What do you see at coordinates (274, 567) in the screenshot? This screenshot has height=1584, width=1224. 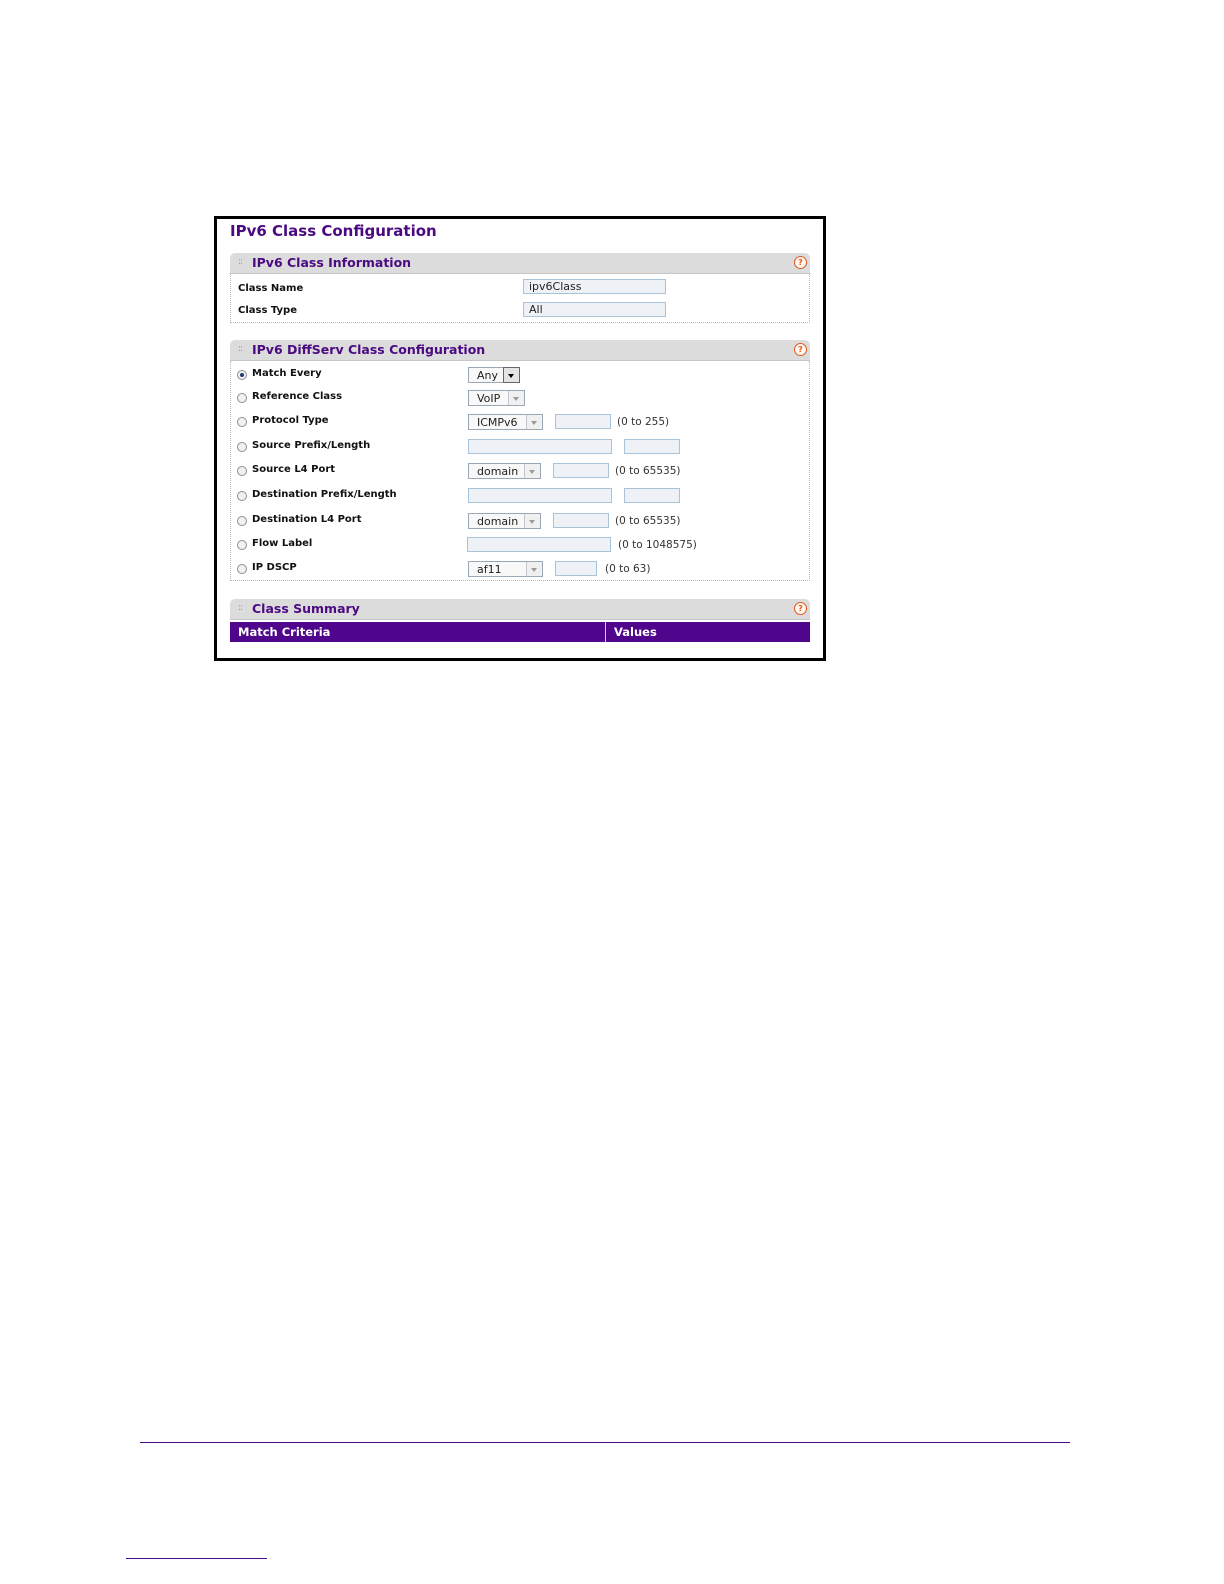 I see `ip-dscp-label: IP DSCP` at bounding box center [274, 567].